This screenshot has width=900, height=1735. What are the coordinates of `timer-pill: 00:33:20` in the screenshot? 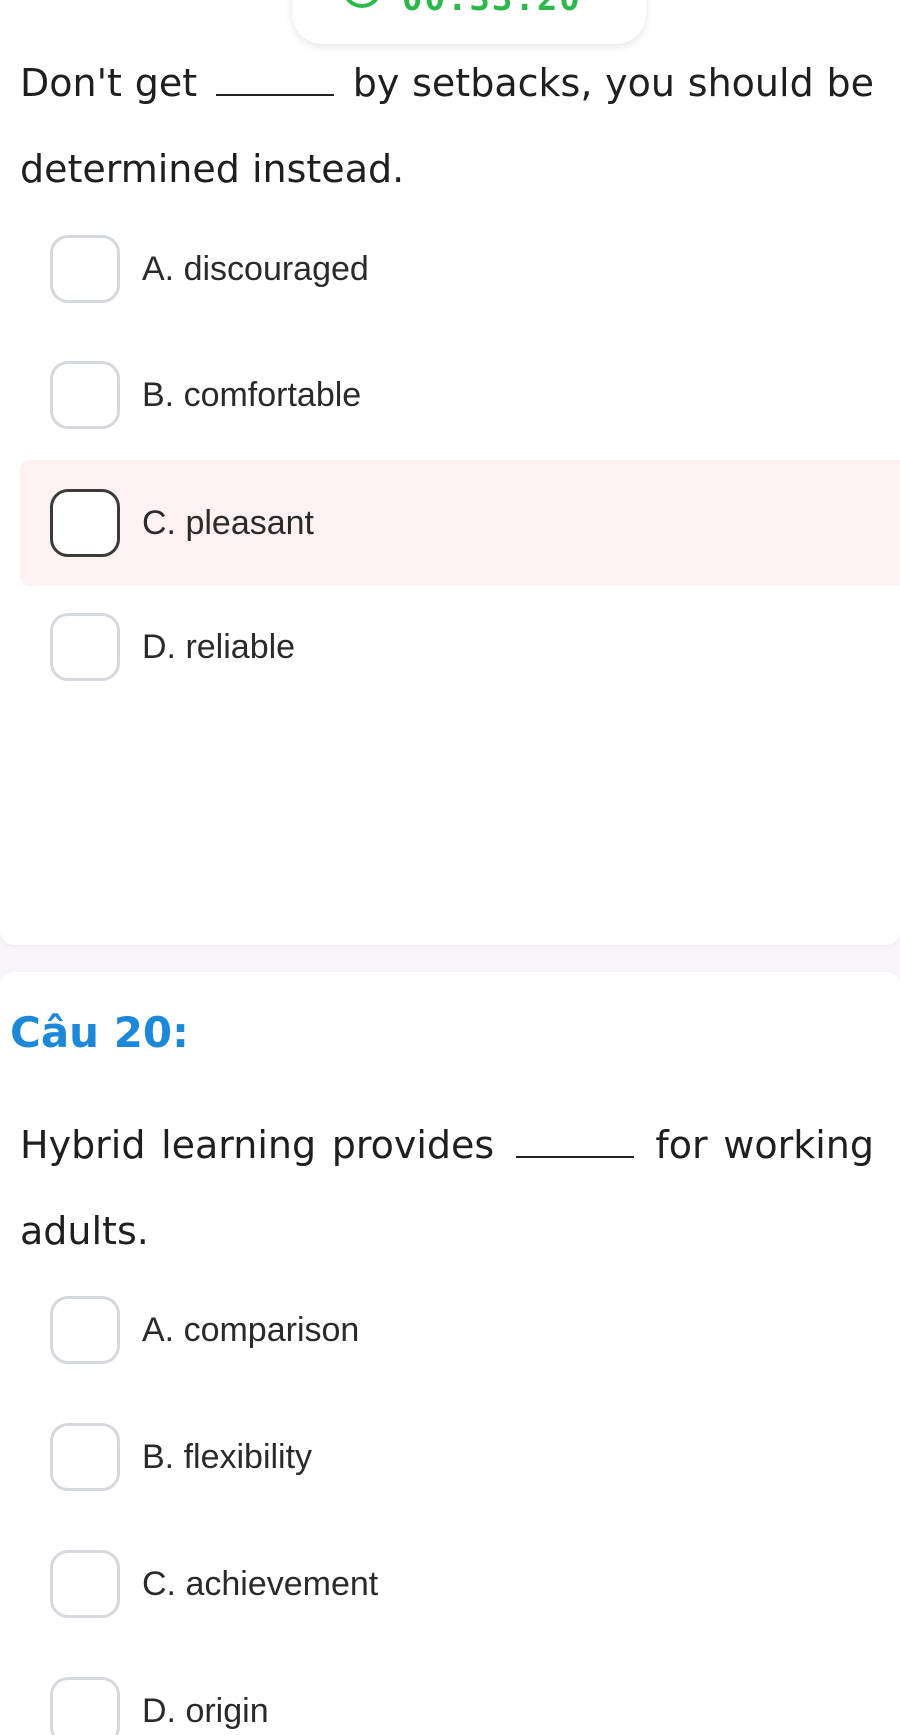 It's located at (469, 22).